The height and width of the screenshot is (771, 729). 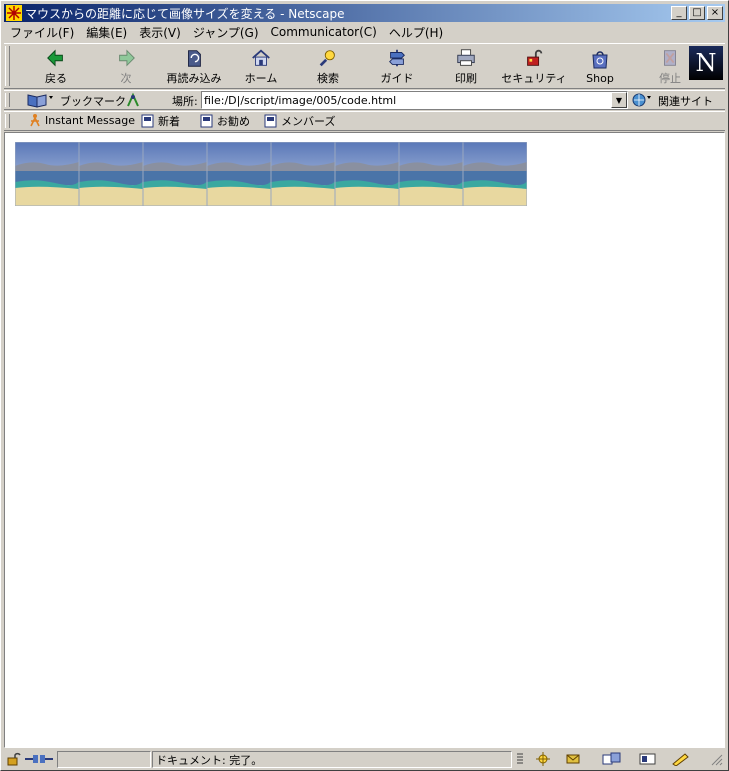 I want to click on security-button: セキュリティ, so click(x=534, y=66).